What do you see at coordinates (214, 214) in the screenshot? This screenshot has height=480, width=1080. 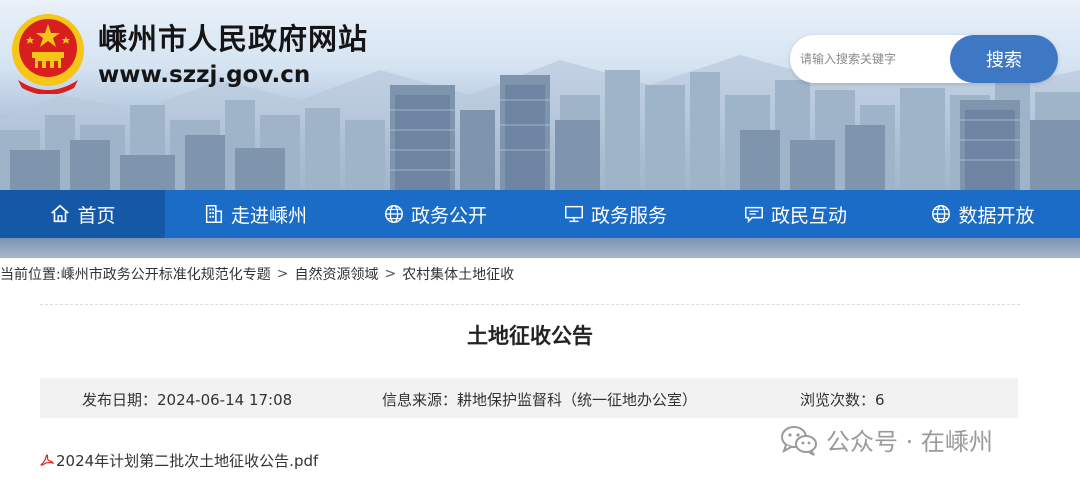 I see `building-icon` at bounding box center [214, 214].